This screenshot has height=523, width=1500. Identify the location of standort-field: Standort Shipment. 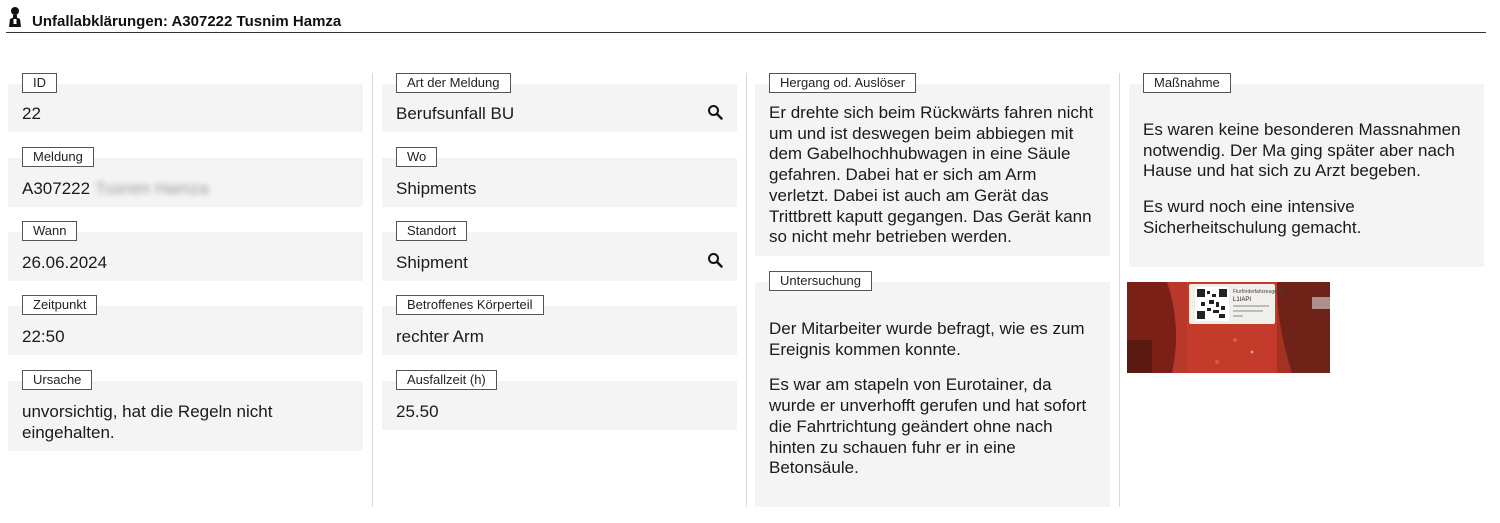
(559, 251).